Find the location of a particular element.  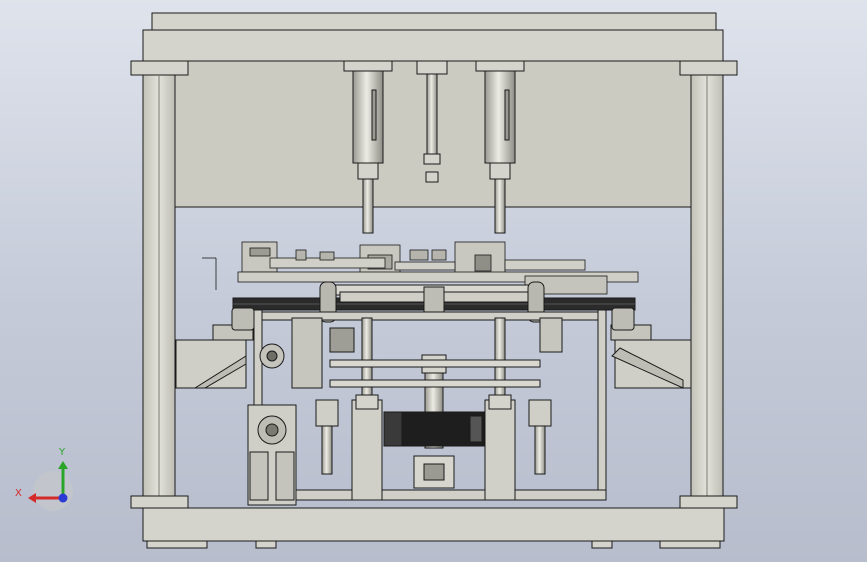

axis-triad: X Y is located at coordinates (44, 479).